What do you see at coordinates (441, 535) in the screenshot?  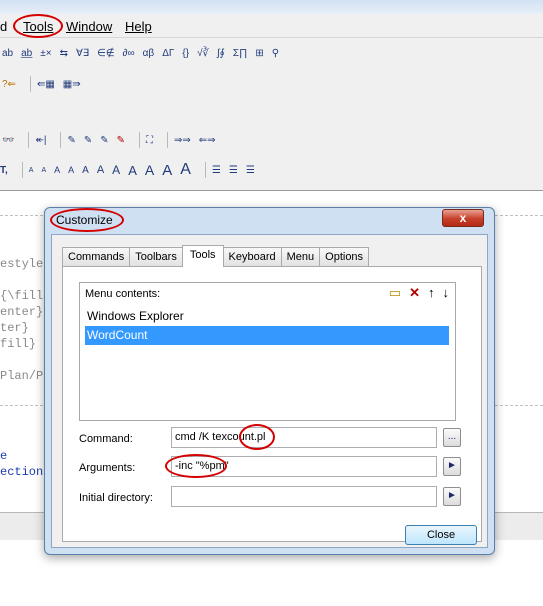 I see `close-button: Close` at bounding box center [441, 535].